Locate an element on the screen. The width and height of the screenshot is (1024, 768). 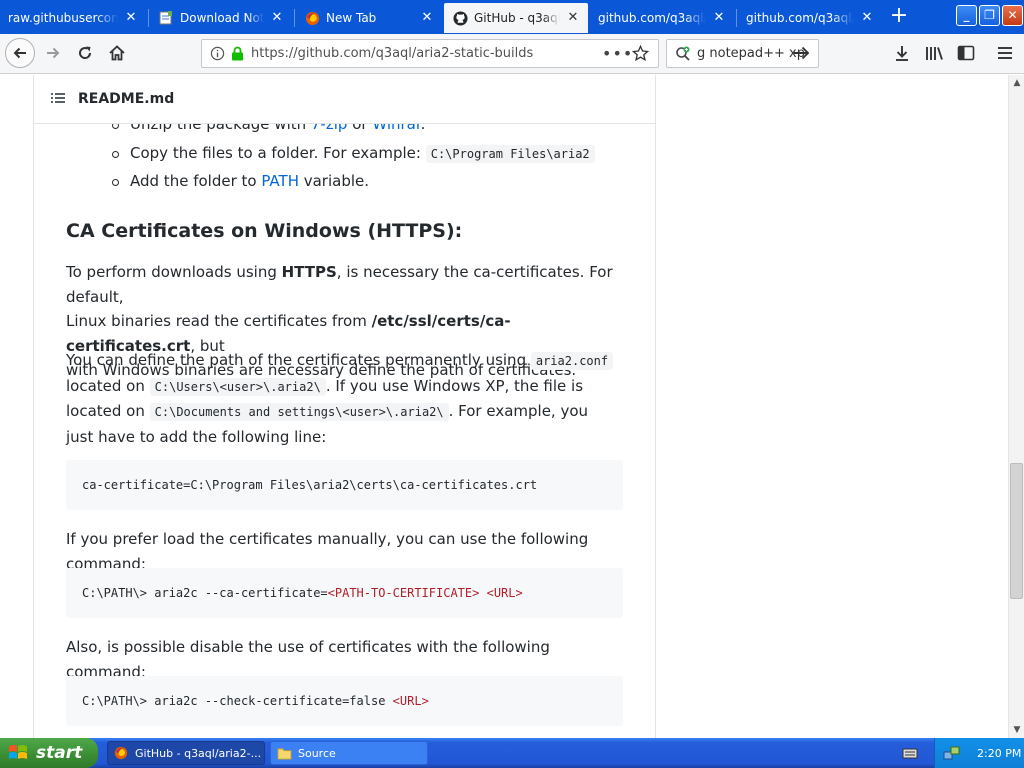
menu-button is located at coordinates (1005, 53).